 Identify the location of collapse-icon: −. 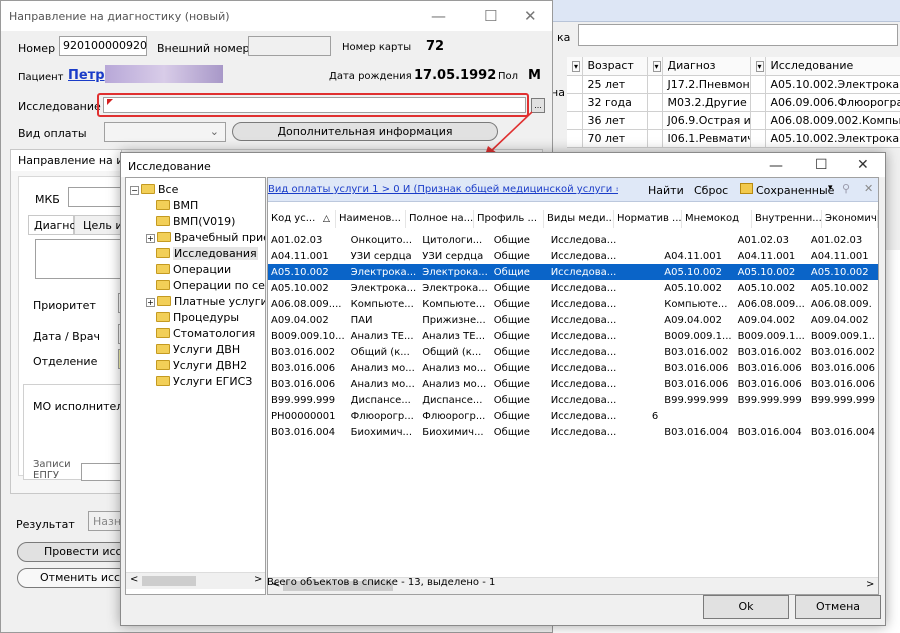
(134, 190).